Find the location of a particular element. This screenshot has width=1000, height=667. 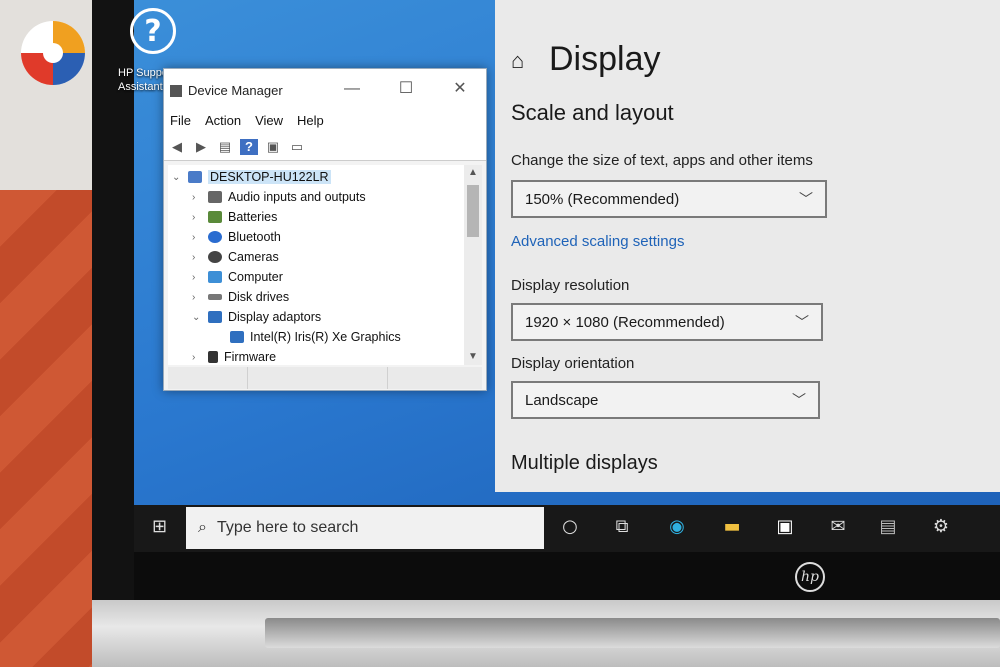

orientation-label: Display orientation is located at coordinates (573, 363).